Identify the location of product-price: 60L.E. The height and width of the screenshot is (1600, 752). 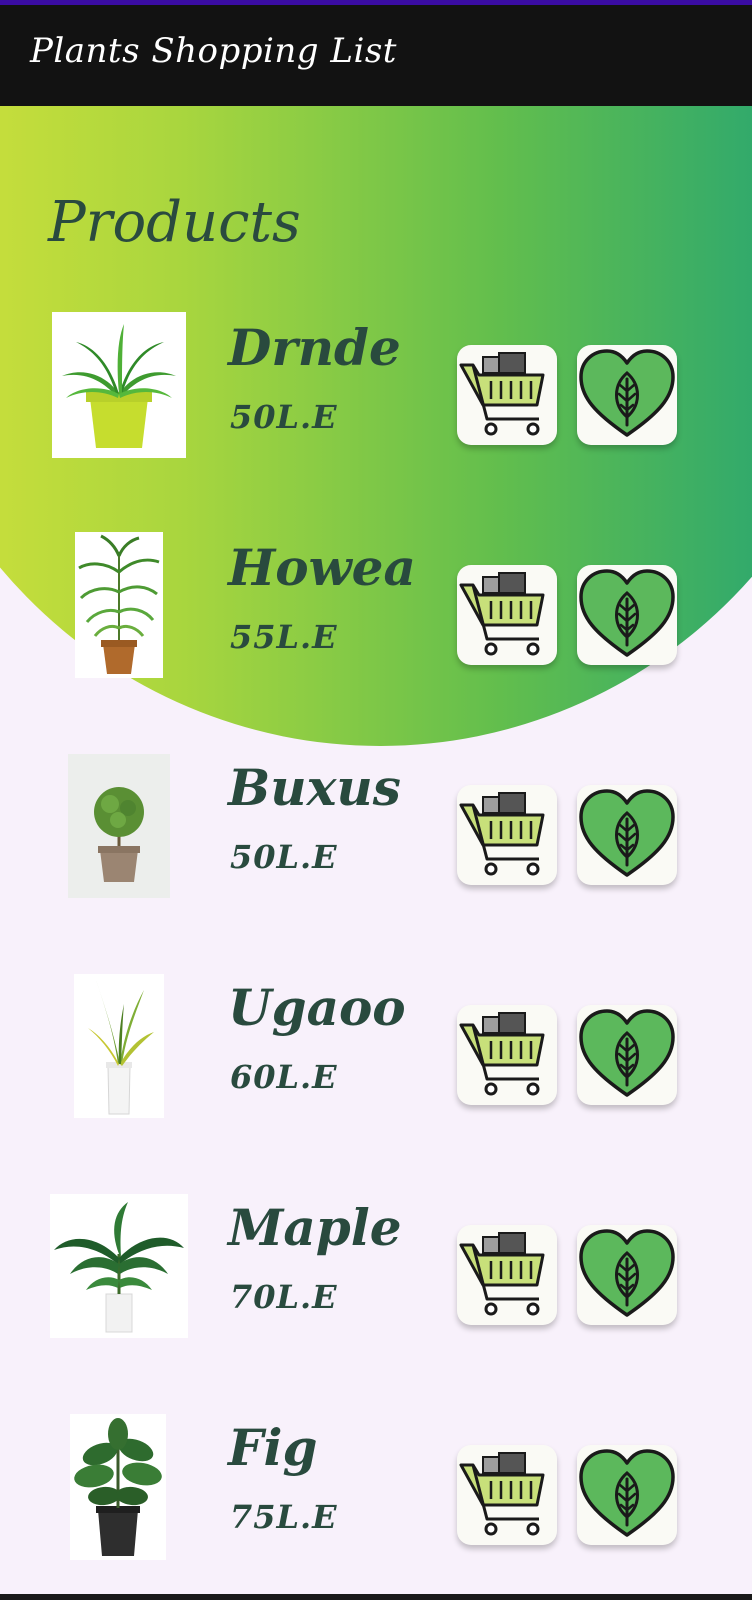
(284, 1077).